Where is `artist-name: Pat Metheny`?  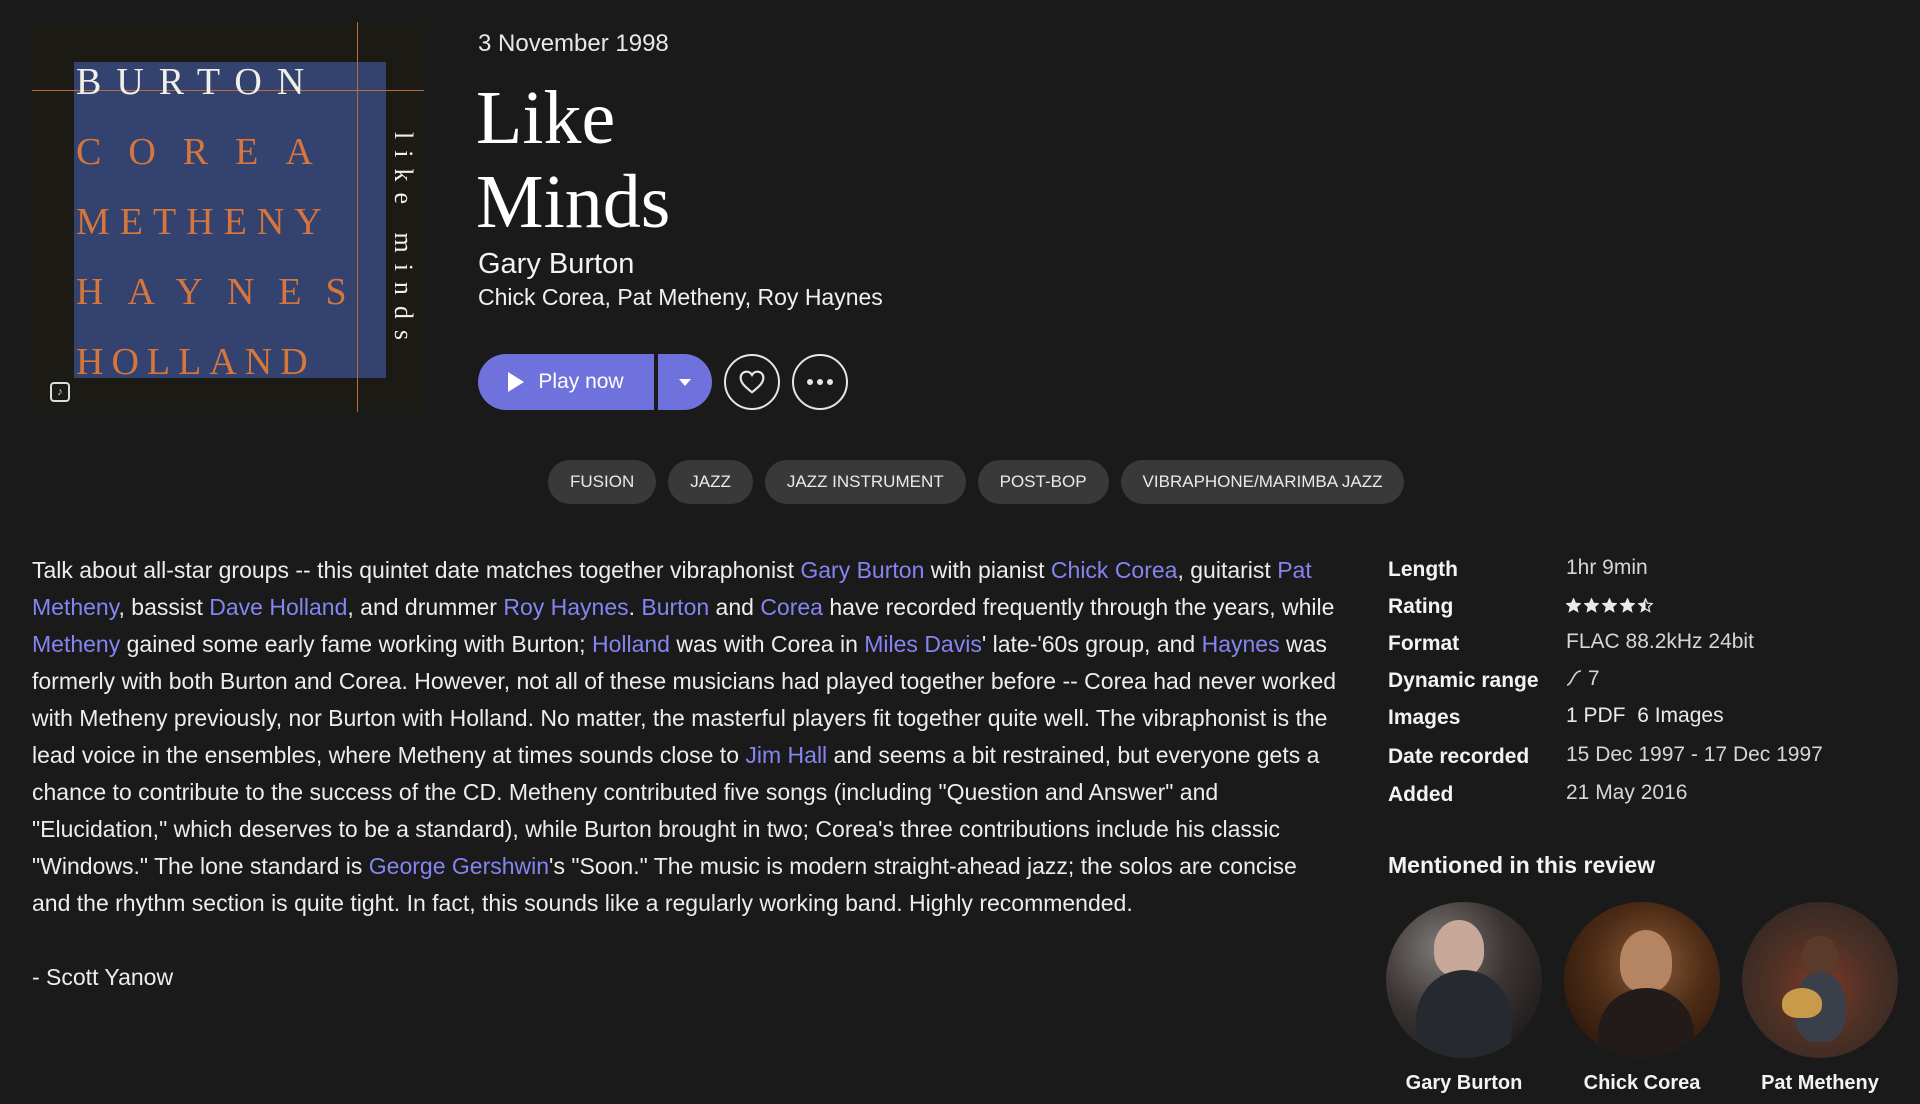
artist-name: Pat Metheny is located at coordinates (1820, 1083).